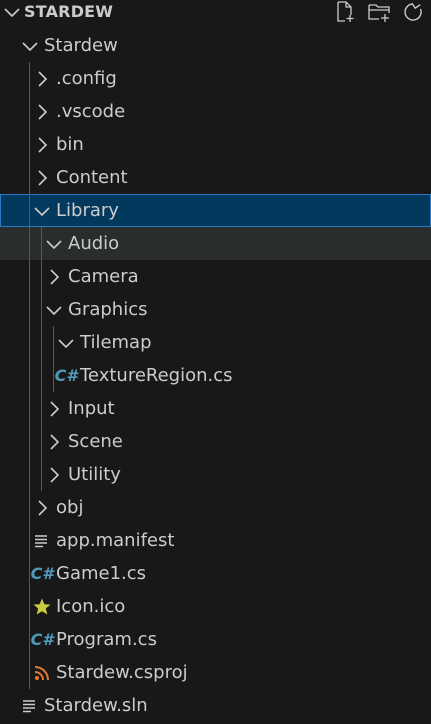  Describe the element at coordinates (215, 441) in the screenshot. I see `tree-folder-row: Scene` at that location.